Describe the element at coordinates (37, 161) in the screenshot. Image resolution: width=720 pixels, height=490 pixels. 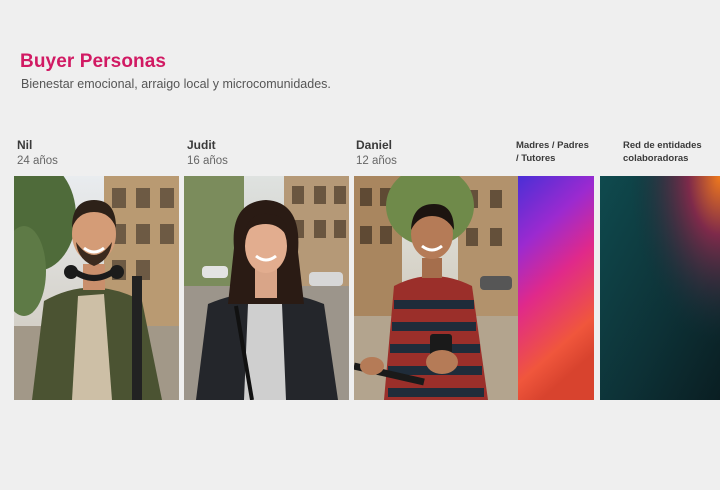
I see `persona-age: 24 años` at that location.